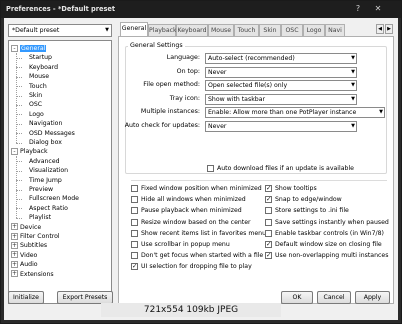  What do you see at coordinates (32, 274) in the screenshot?
I see `tree-item-extensions: + Extensions` at bounding box center [32, 274].